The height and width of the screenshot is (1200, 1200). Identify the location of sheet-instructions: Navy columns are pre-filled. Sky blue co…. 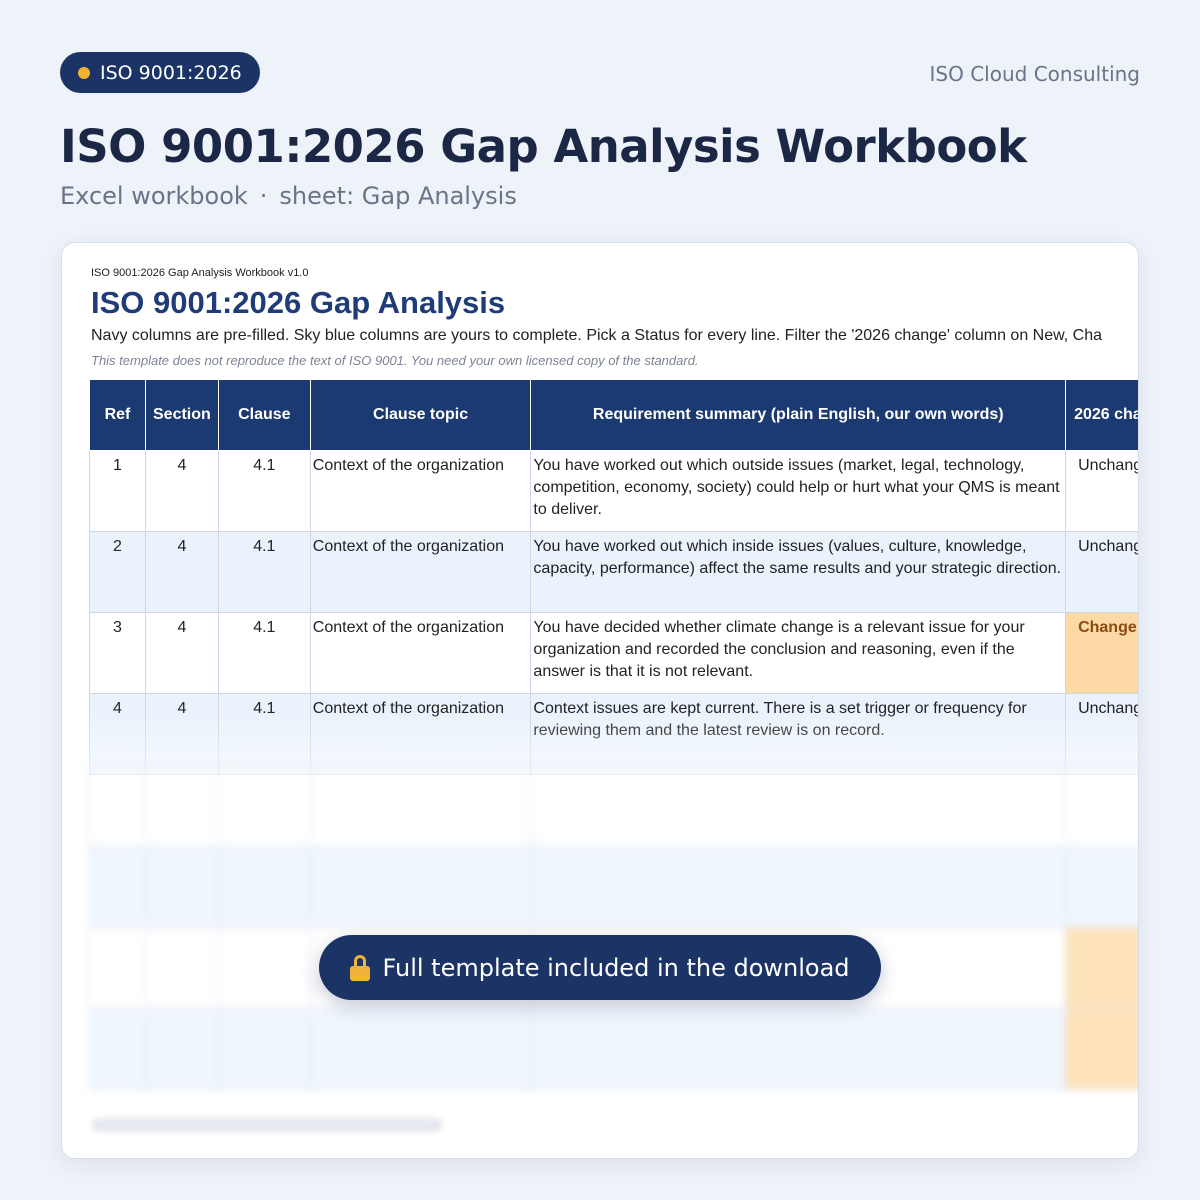
(597, 335).